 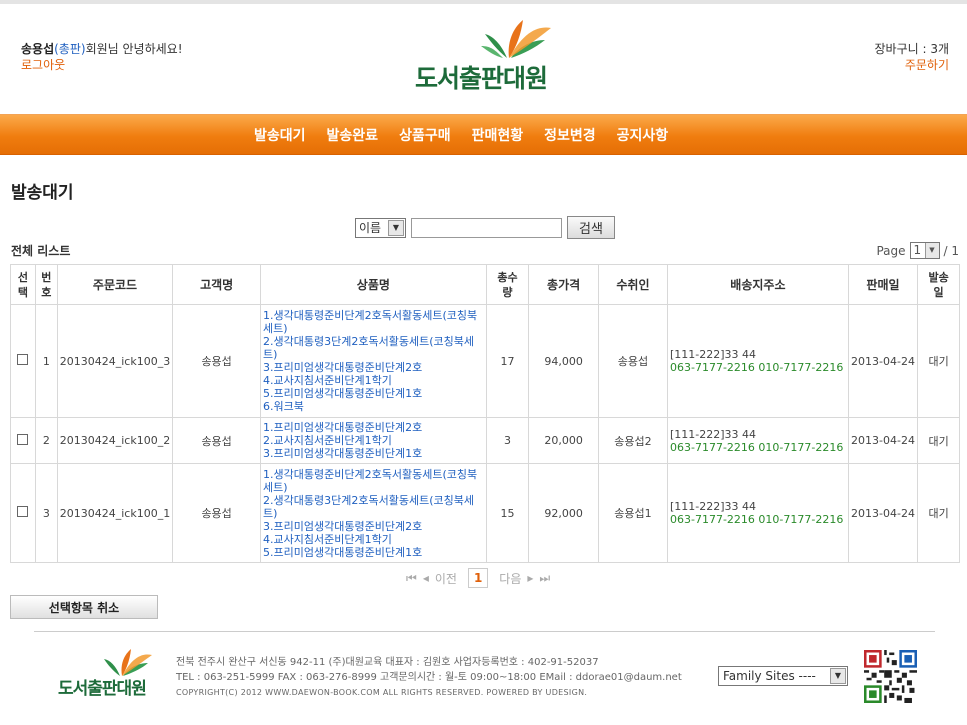 What do you see at coordinates (373, 453) in the screenshot?
I see `product-item: 3.프리미엄생각대통령준비단계1호` at bounding box center [373, 453].